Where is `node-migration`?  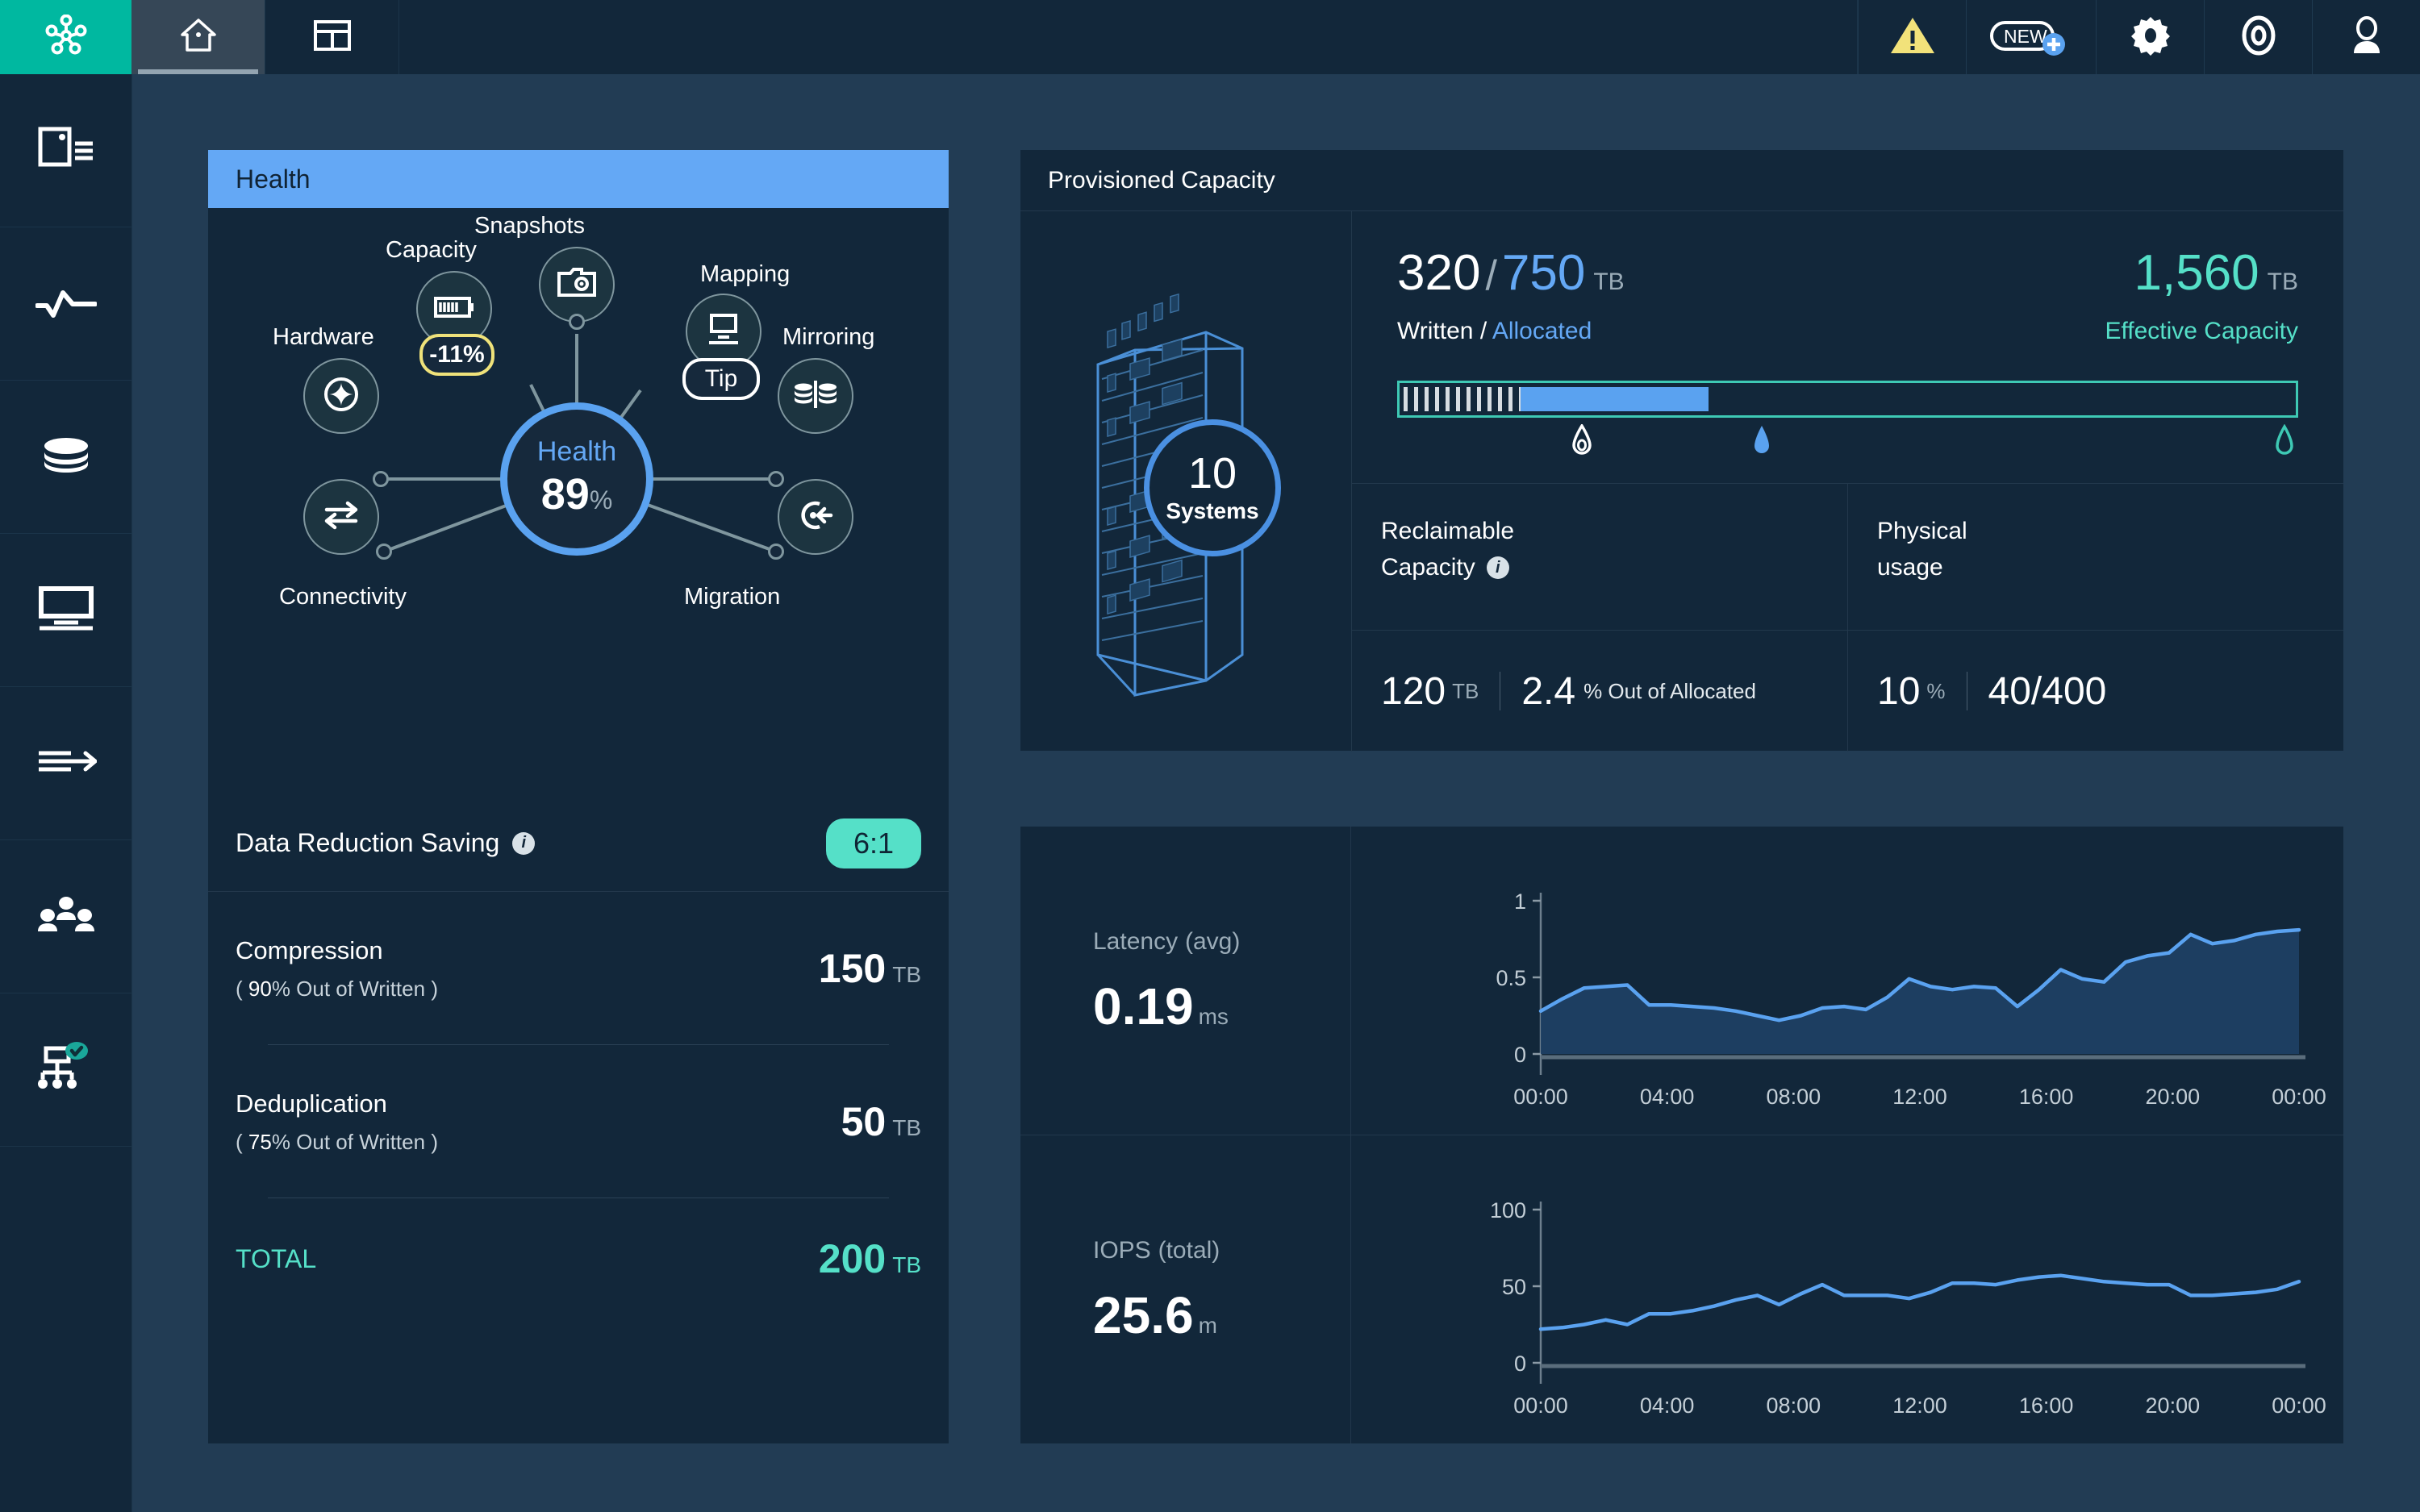
node-migration is located at coordinates (815, 517).